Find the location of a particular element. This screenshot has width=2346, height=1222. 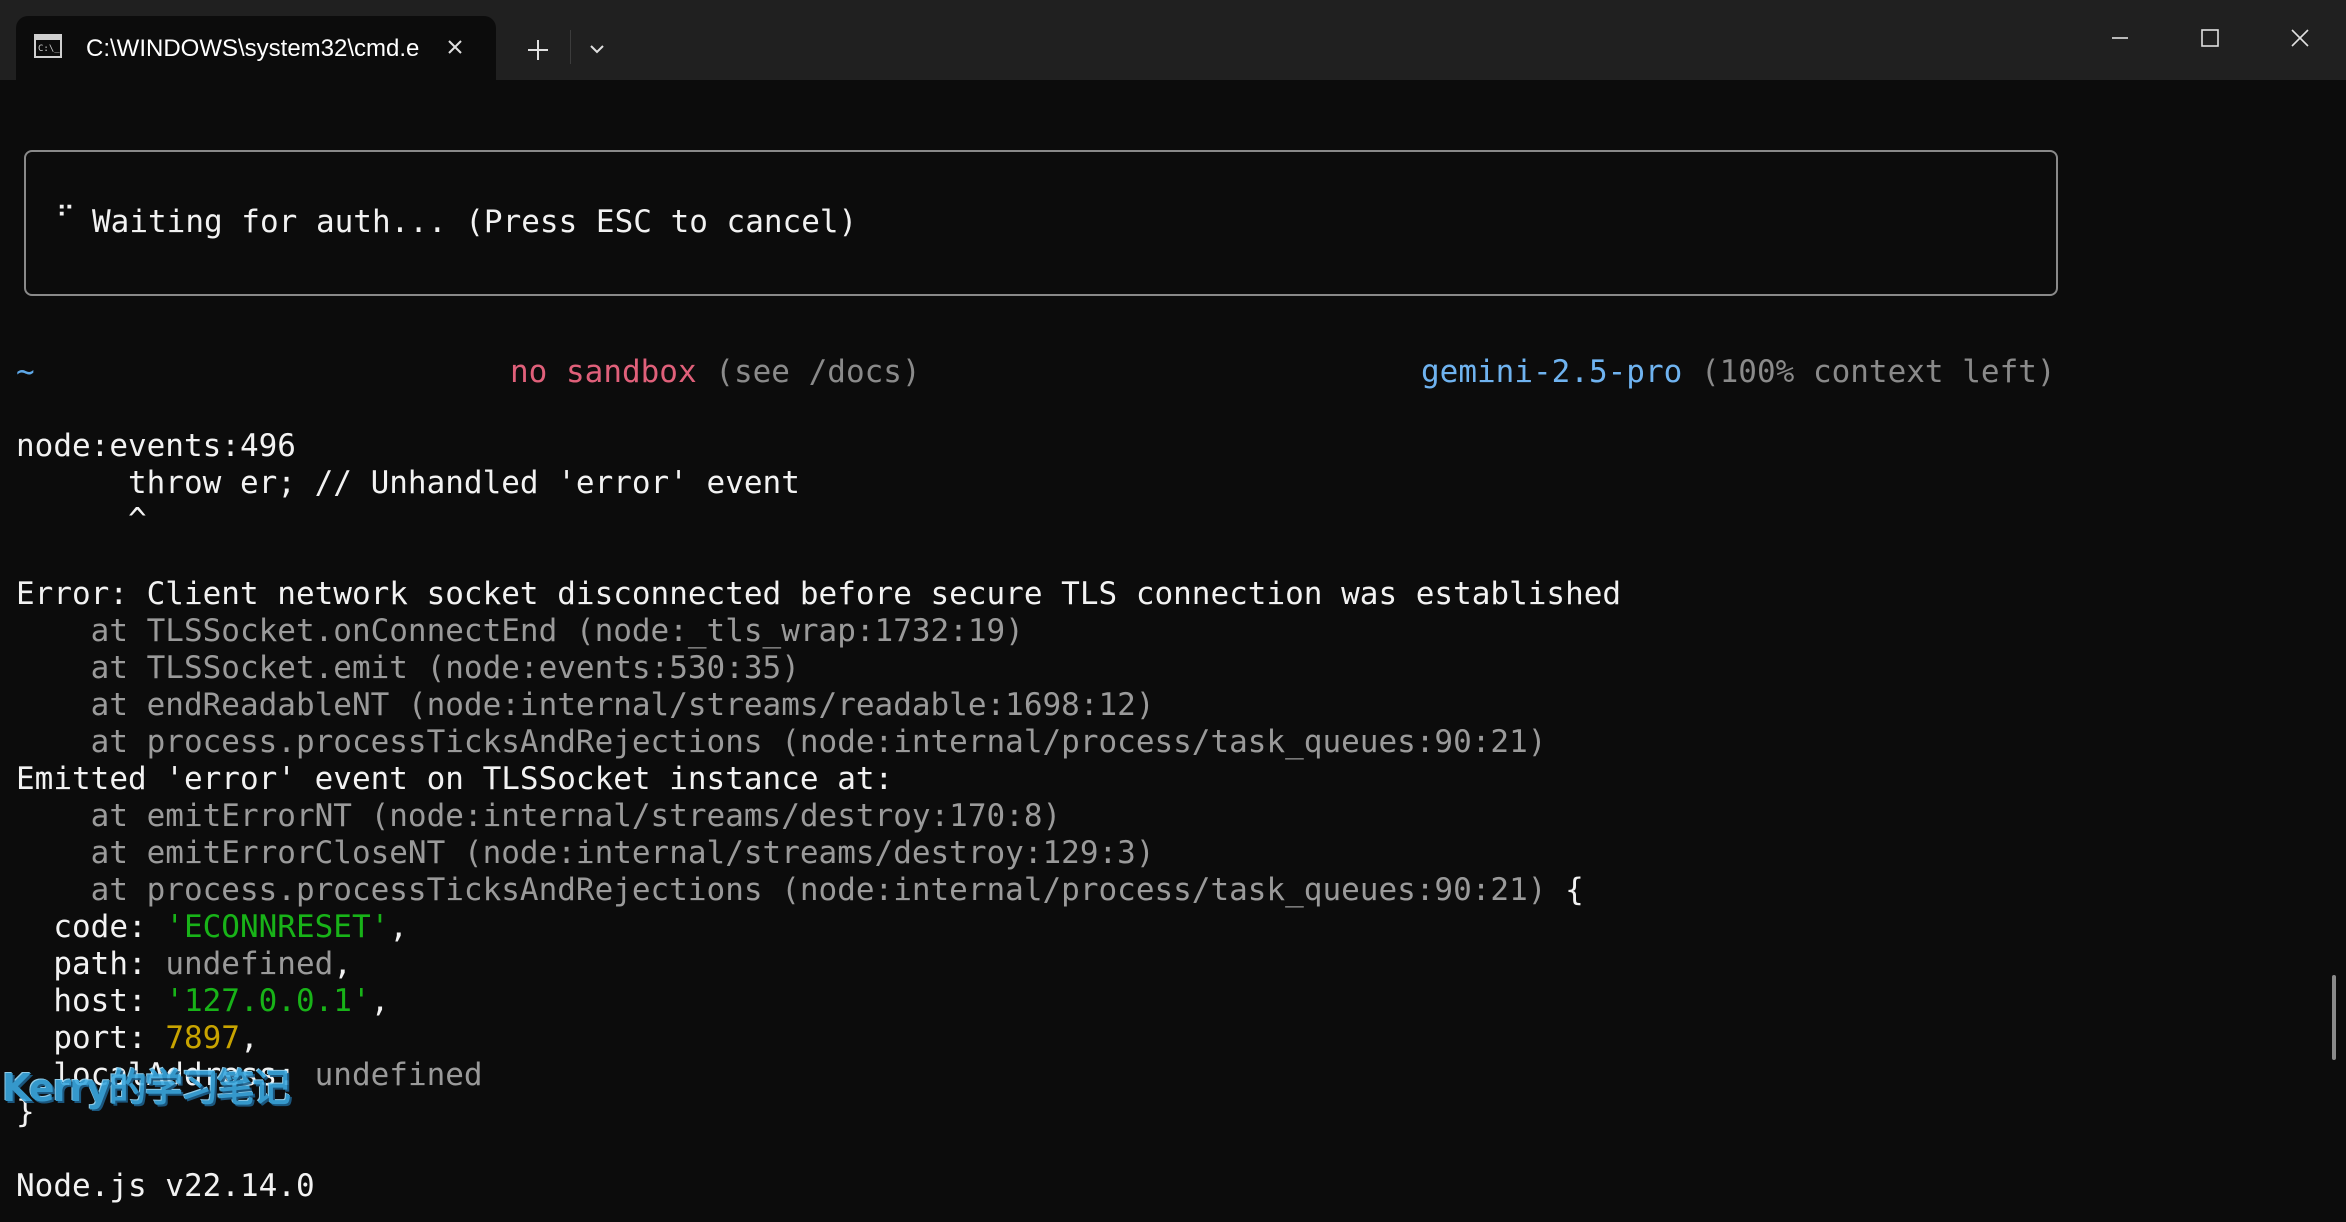

tab-cmd: C:\_ C:\WINDOWS\system32\cmd.e is located at coordinates (256, 48).